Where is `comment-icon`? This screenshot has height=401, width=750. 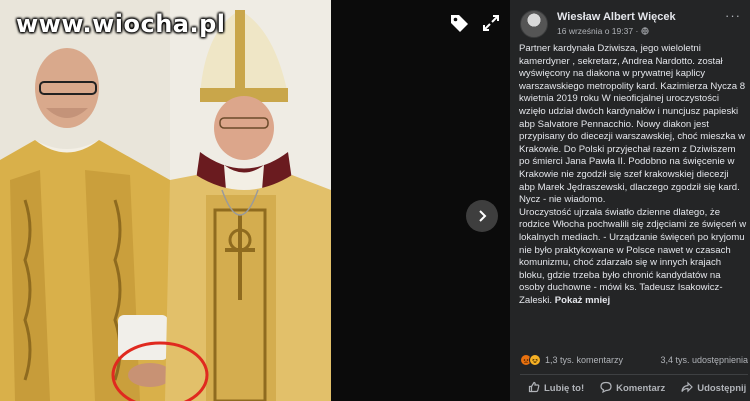
comment-icon is located at coordinates (606, 388).